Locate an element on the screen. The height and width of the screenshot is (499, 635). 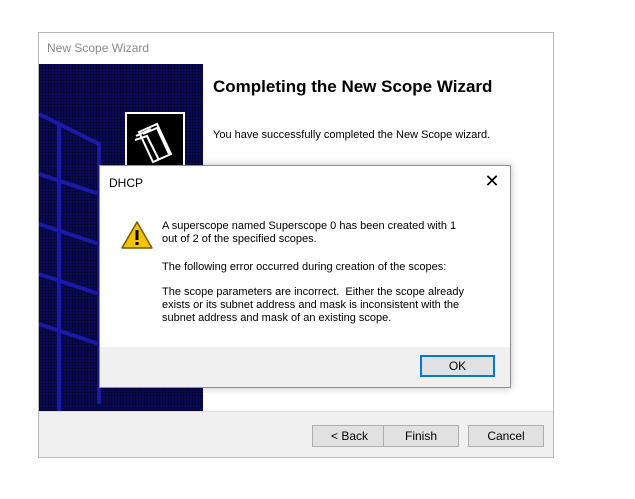
dialog-title: DHCP is located at coordinates (126, 183).